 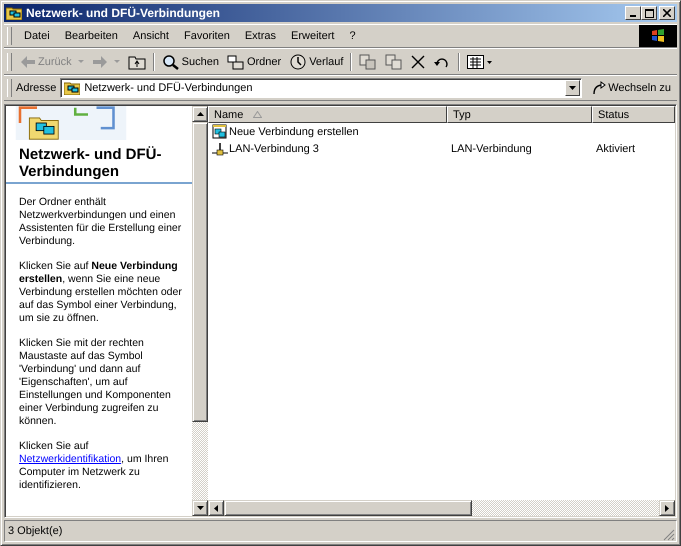 I want to click on column-header: Name, so click(x=327, y=114).